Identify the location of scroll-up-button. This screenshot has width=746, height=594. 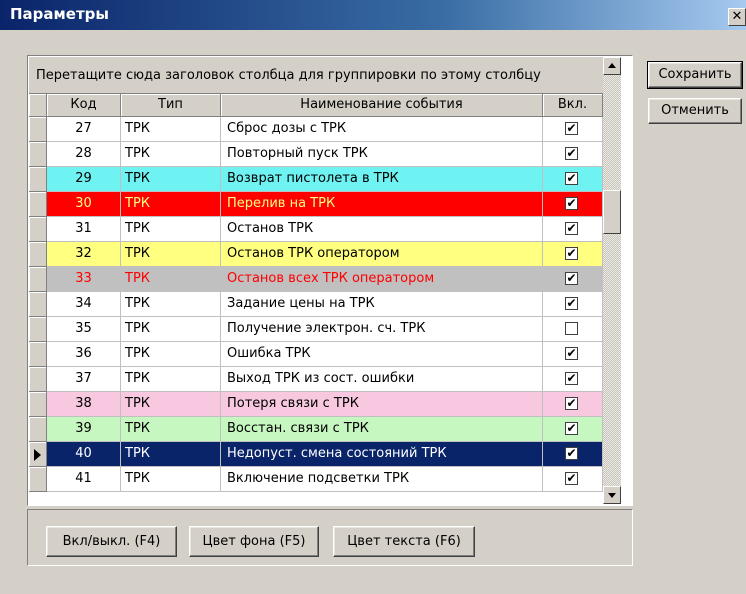
(612, 66).